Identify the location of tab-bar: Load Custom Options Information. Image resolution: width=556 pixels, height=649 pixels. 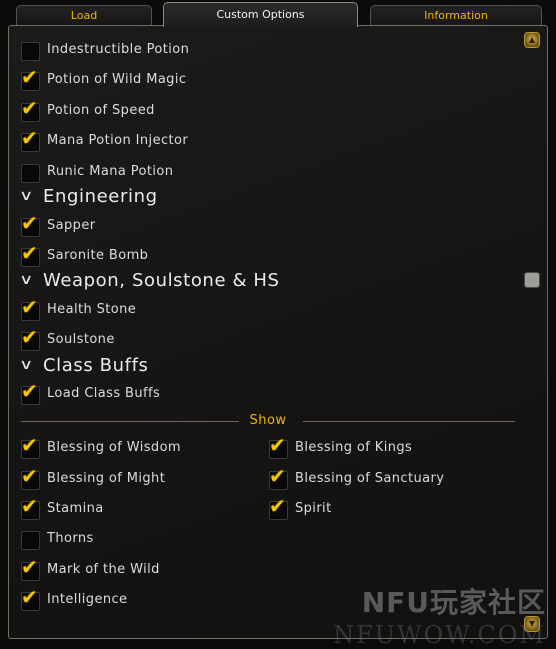
(278, 13).